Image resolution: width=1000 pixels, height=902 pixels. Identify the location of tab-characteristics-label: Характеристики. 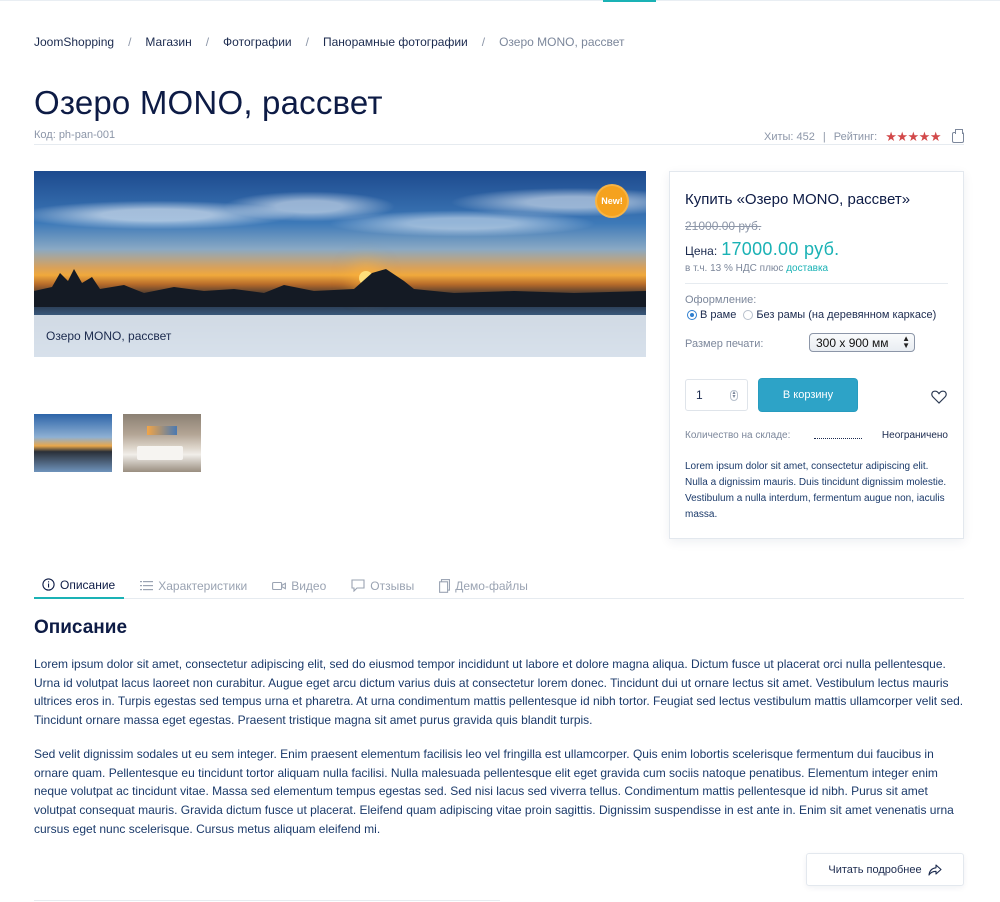
(203, 585).